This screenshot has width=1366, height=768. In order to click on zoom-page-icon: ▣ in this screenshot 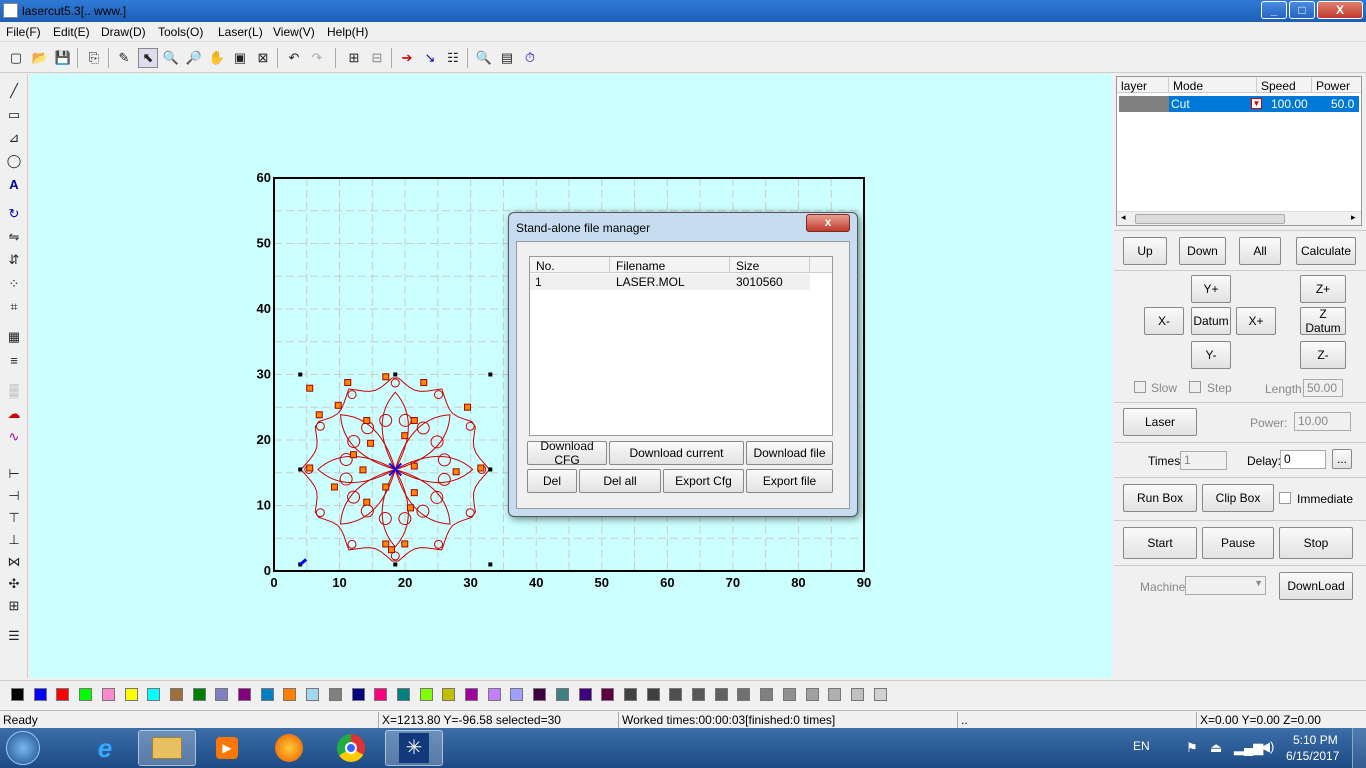, I will do `click(240, 58)`.